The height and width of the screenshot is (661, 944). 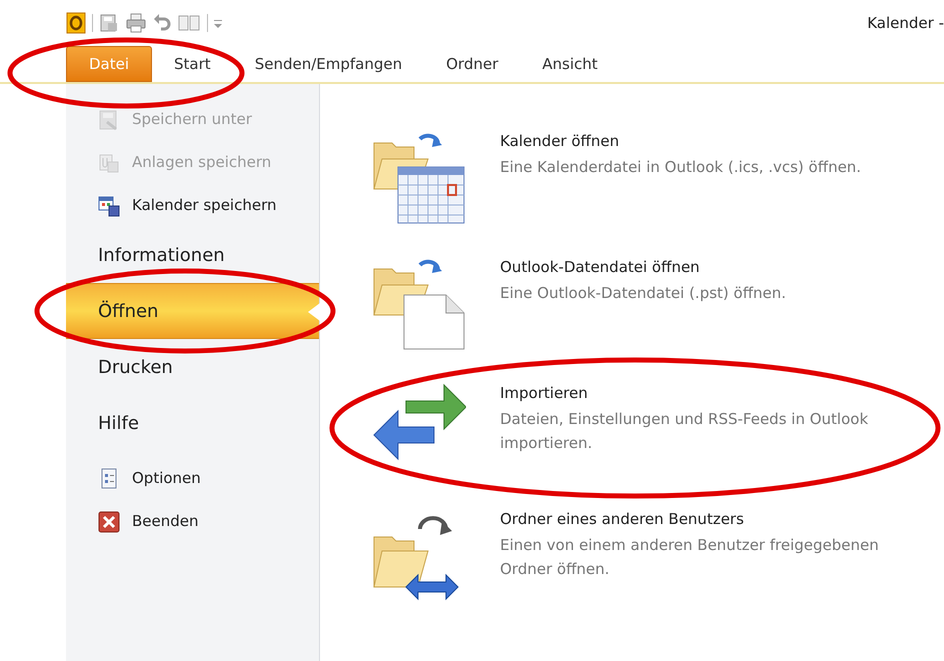 I want to click on app-logo-icon, so click(x=76, y=23).